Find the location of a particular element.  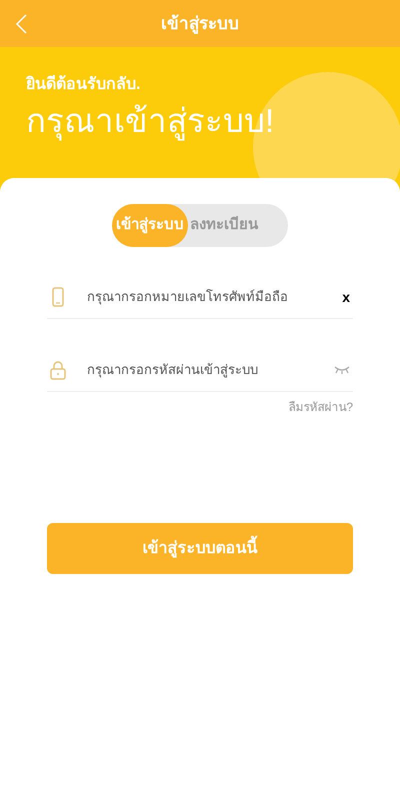

tab: เข้าสู่ระบบ is located at coordinates (150, 225).